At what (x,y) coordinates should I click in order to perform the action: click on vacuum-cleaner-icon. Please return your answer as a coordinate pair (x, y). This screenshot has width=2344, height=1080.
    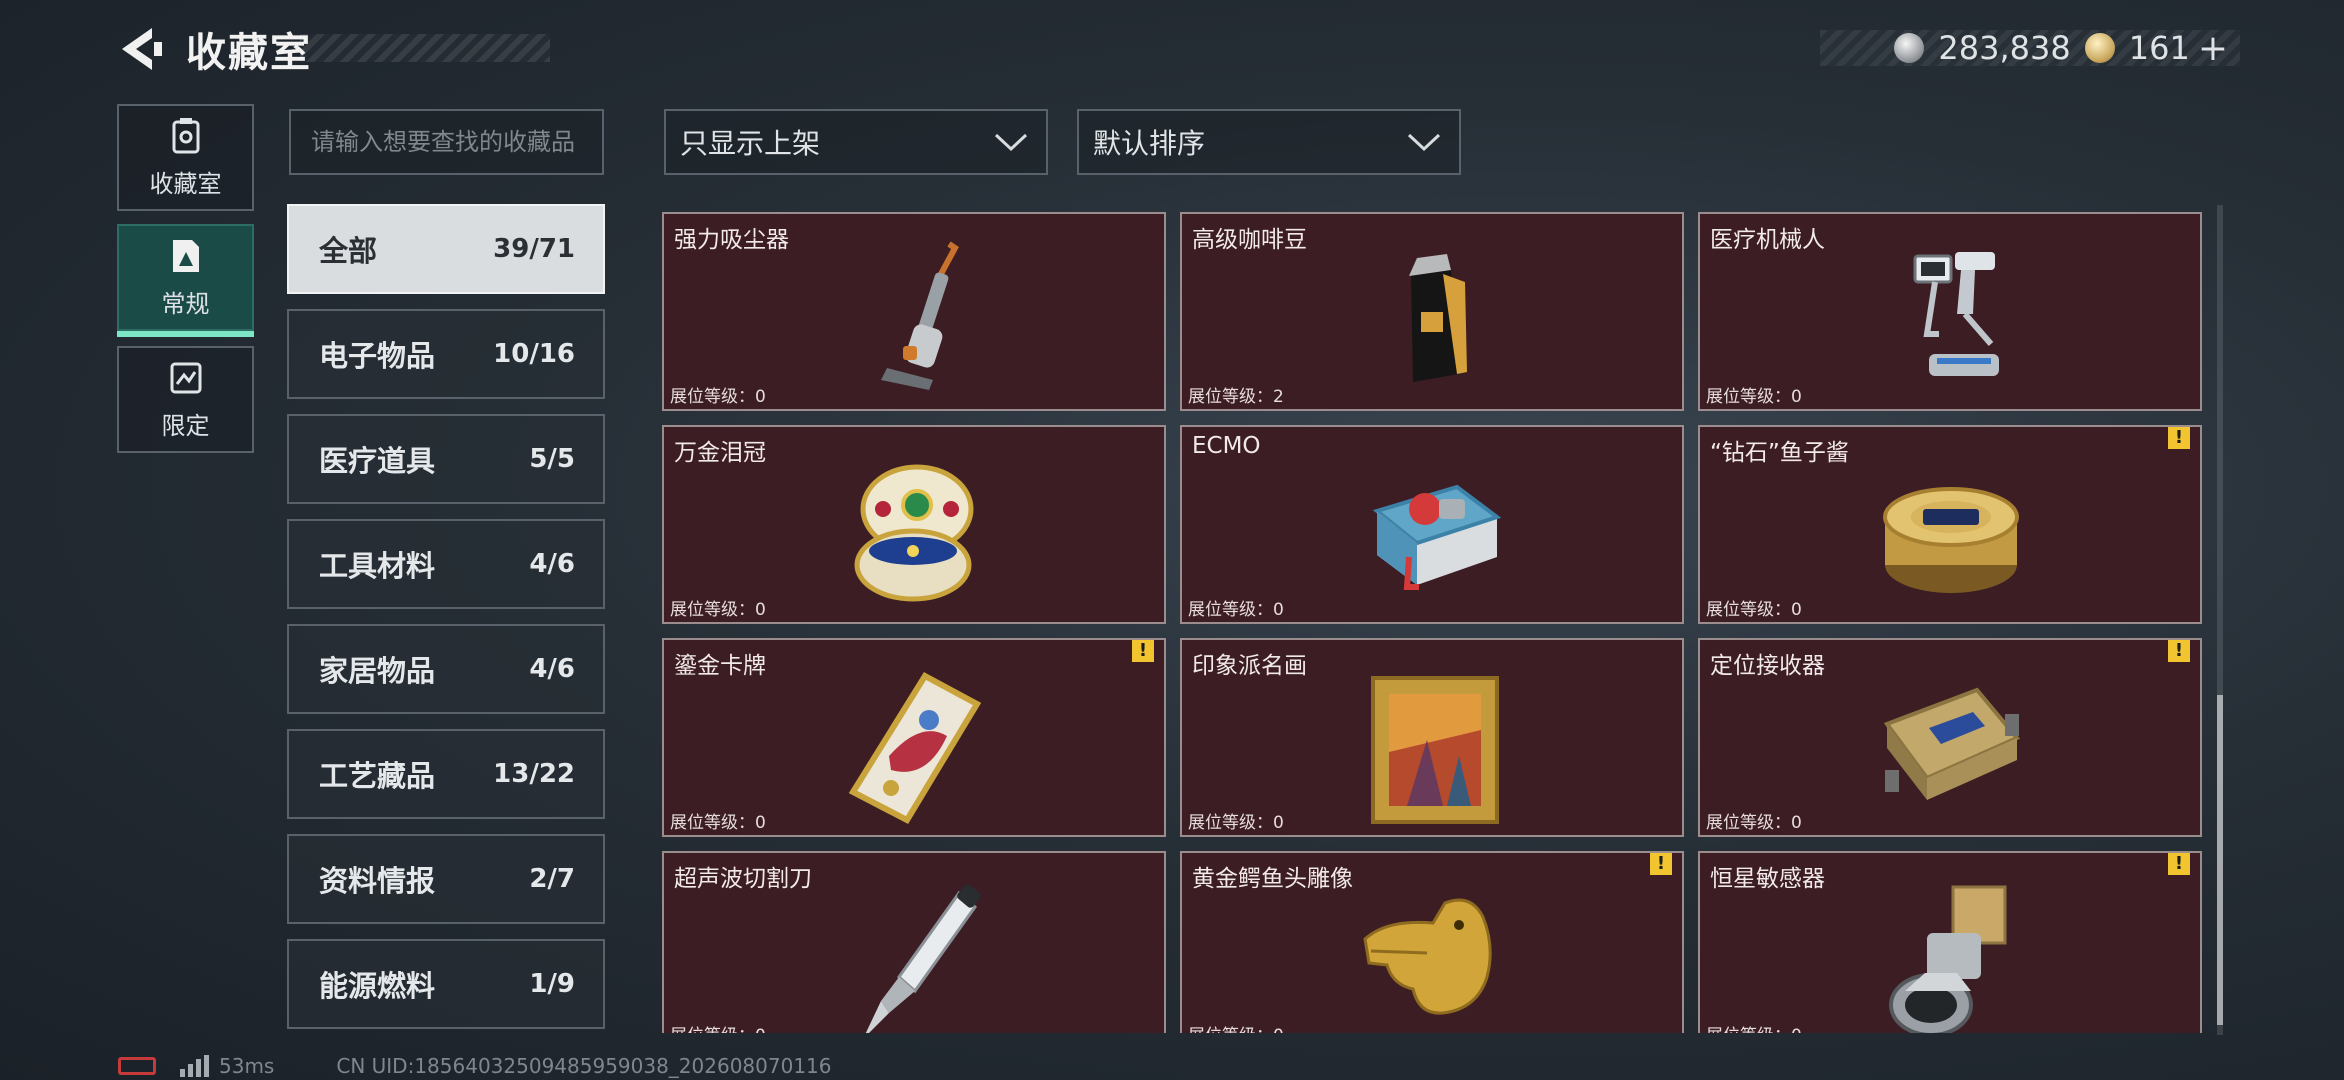
    Looking at the image, I should click on (920, 315).